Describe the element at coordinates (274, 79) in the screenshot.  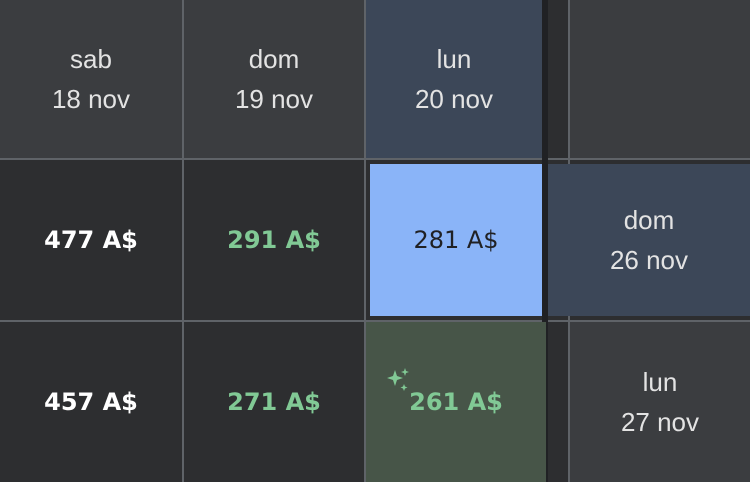
I see `col-header-dom-19: dom 19 nov` at that location.